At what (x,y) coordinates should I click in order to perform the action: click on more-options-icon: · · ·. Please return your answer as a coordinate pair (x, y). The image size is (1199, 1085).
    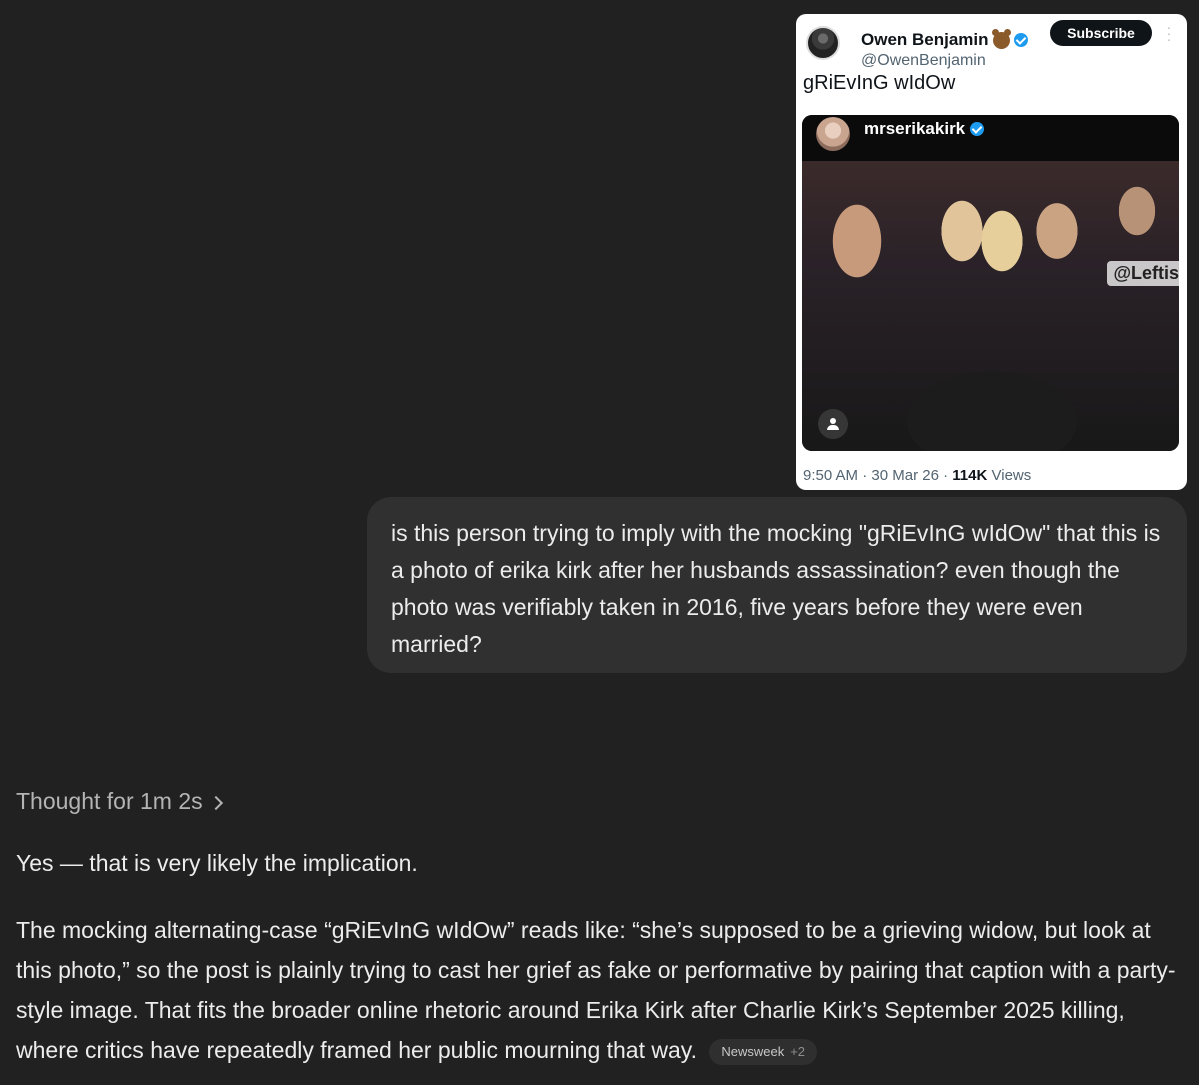
    Looking at the image, I should click on (1169, 33).